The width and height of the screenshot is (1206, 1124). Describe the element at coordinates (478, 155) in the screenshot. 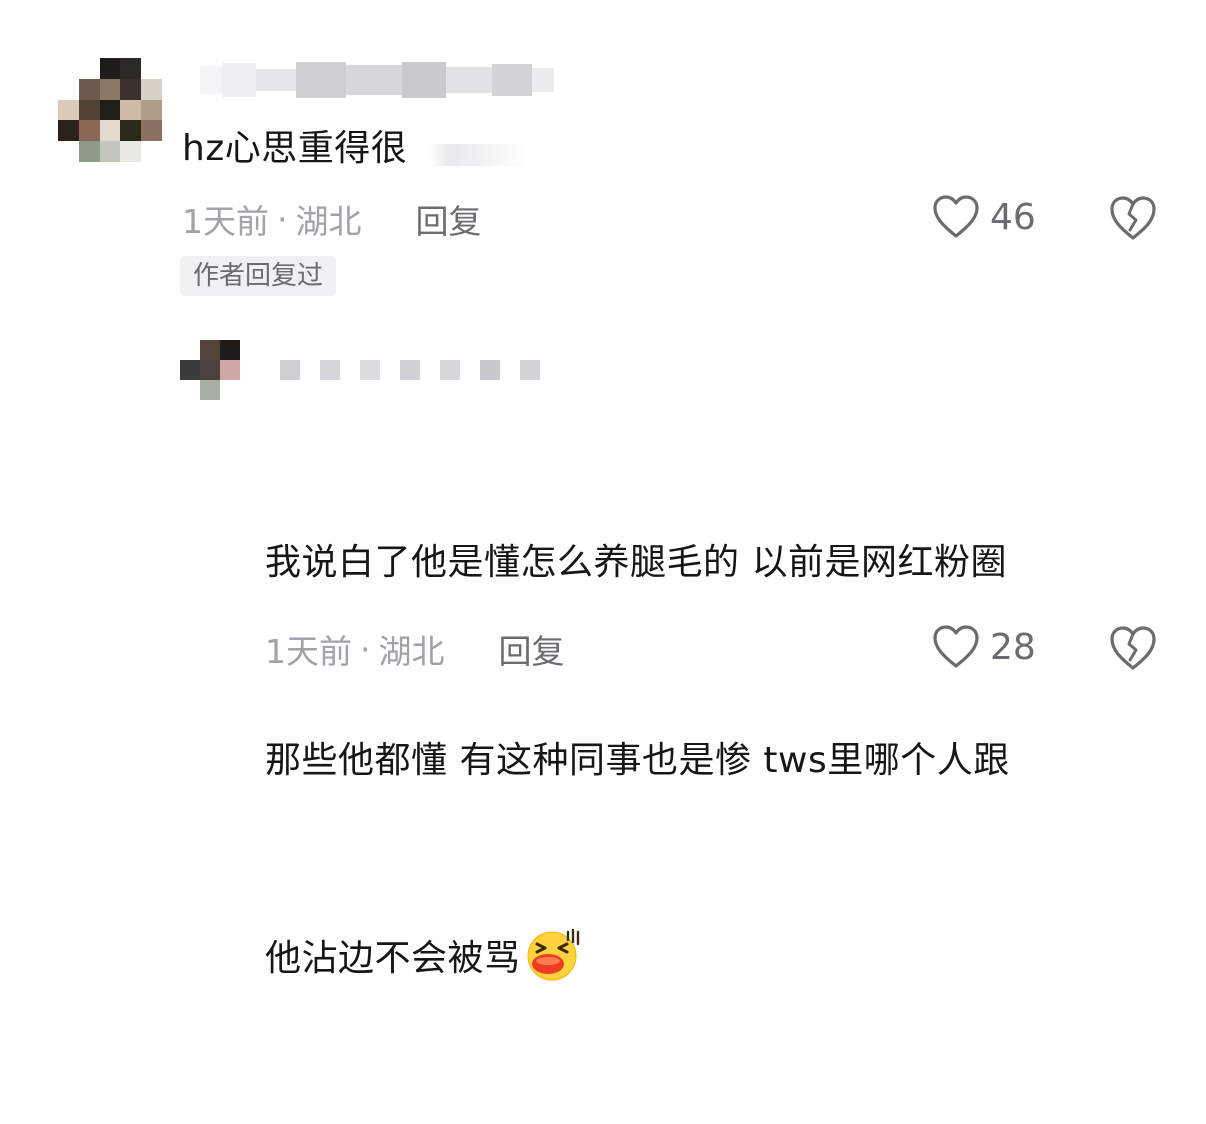

I see `username-blur-fragment` at that location.